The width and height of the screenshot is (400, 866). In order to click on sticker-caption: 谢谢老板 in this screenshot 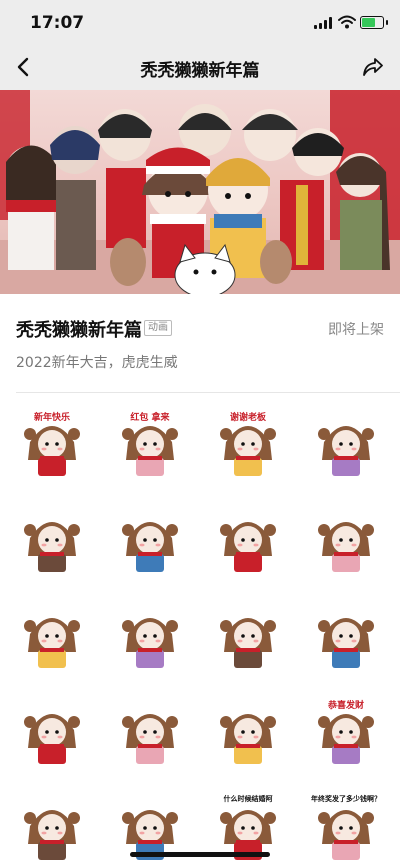, I will do `click(247, 418)`.